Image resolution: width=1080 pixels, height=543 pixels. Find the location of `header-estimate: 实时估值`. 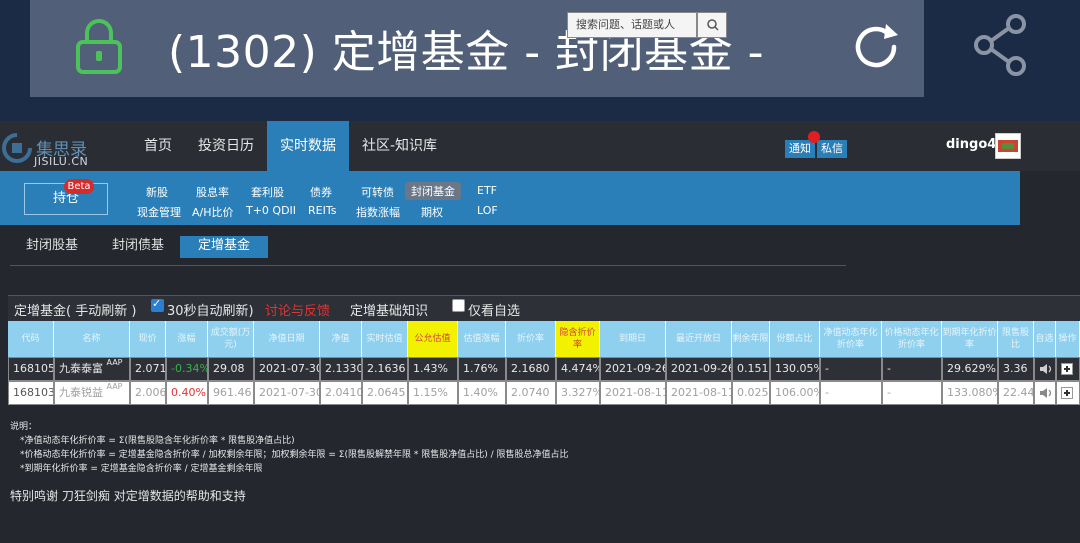

header-estimate: 实时估值 is located at coordinates (385, 339).